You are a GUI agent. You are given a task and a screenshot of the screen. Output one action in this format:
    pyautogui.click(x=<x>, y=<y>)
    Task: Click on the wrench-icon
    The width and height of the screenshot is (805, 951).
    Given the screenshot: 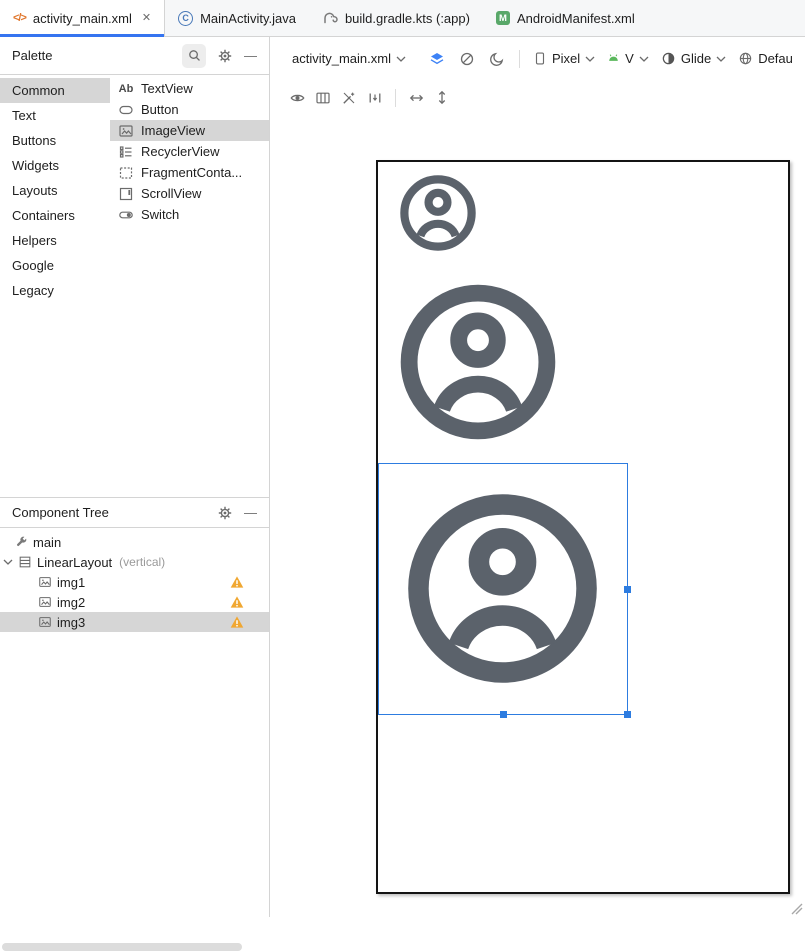 What is the action you would take?
    pyautogui.click(x=21, y=541)
    